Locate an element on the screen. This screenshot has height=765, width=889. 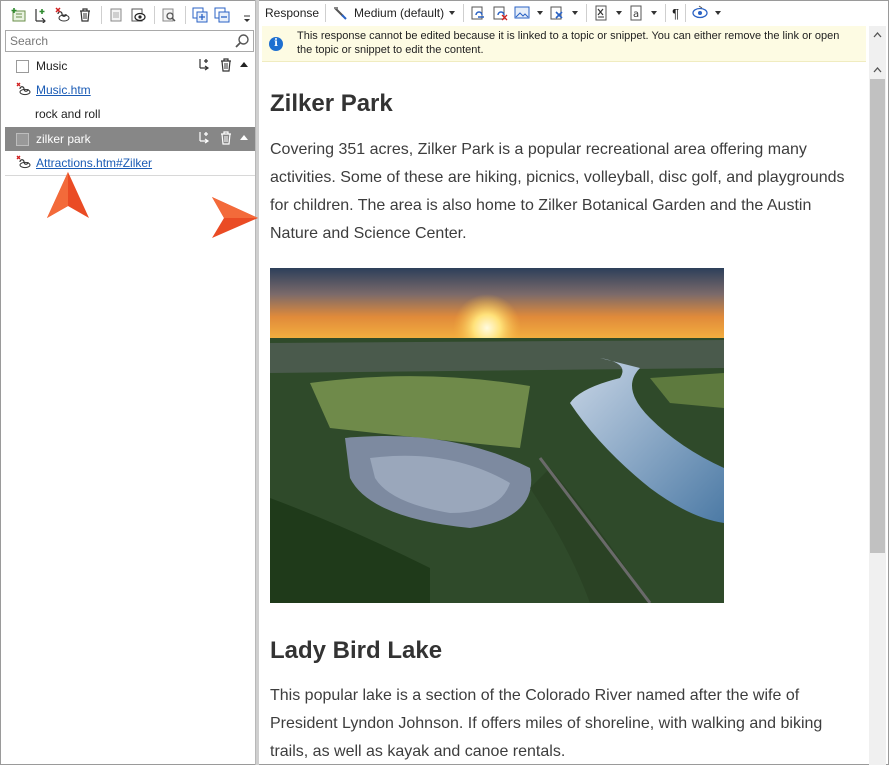
heading-zilker-park: Zilker Park is located at coordinates (331, 103).